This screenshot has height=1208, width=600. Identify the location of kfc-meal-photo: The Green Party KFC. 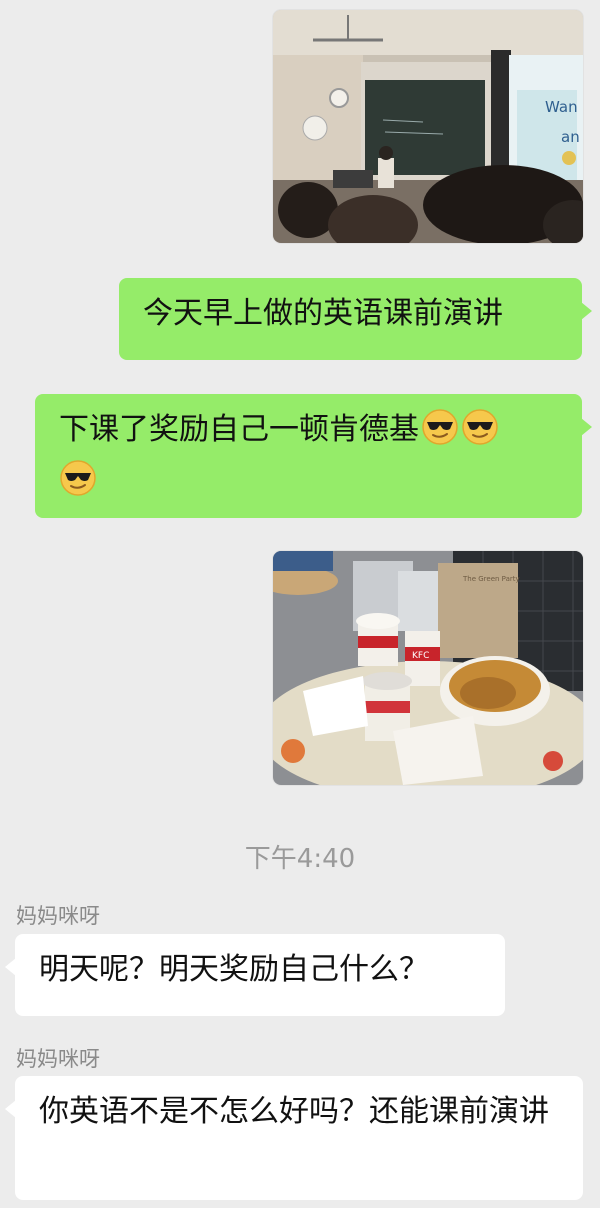
(428, 668).